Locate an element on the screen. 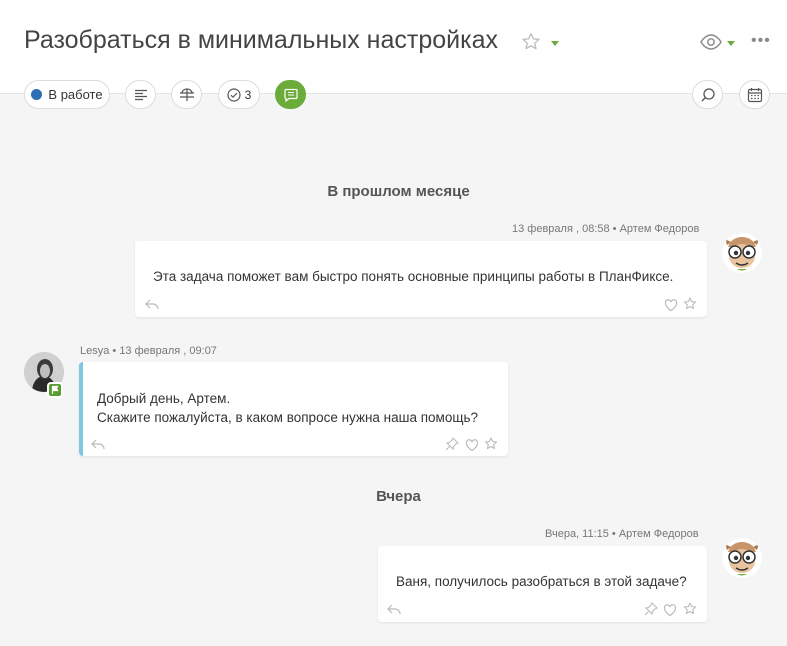 The height and width of the screenshot is (646, 787). search-icon is located at coordinates (708, 94).